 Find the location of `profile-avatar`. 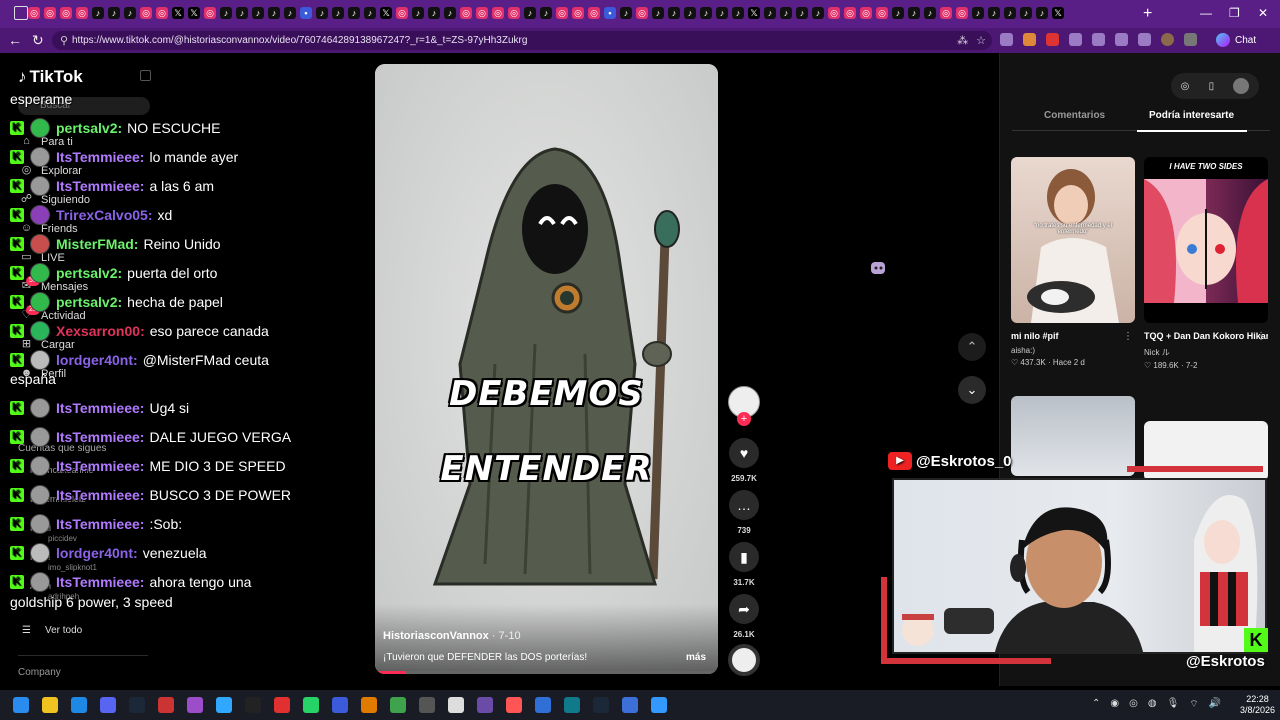

profile-avatar is located at coordinates (1167, 39).